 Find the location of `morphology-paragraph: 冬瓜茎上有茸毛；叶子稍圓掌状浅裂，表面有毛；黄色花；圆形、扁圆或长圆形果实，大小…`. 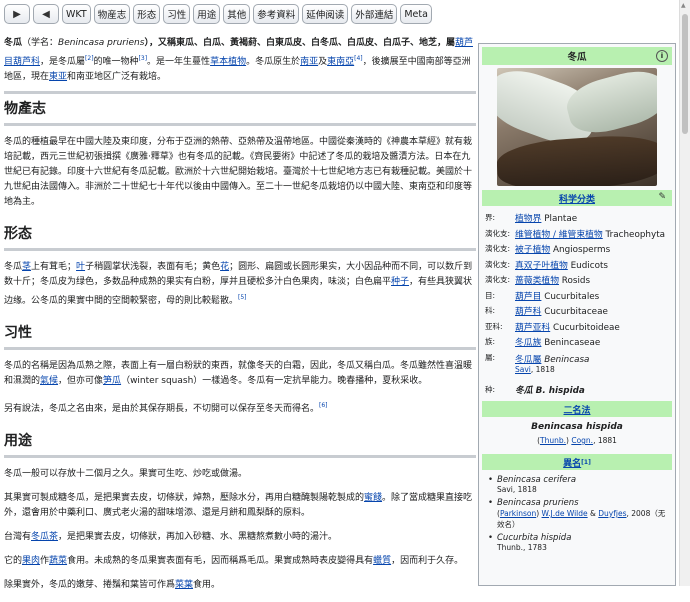

morphology-paragraph: 冬瓜茎上有茸毛；叶子稍圓掌状浅裂，表面有毛；黄色花；圆形、扁圆或长圆形果实，大小… is located at coordinates (240, 284).